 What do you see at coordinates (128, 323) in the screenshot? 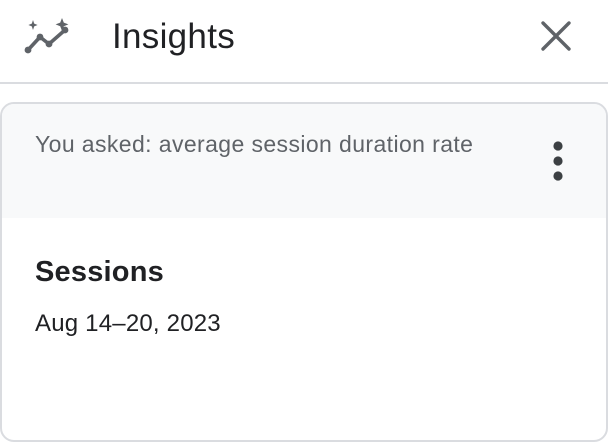
I see `date-range: Aug 14–20, 2023` at bounding box center [128, 323].